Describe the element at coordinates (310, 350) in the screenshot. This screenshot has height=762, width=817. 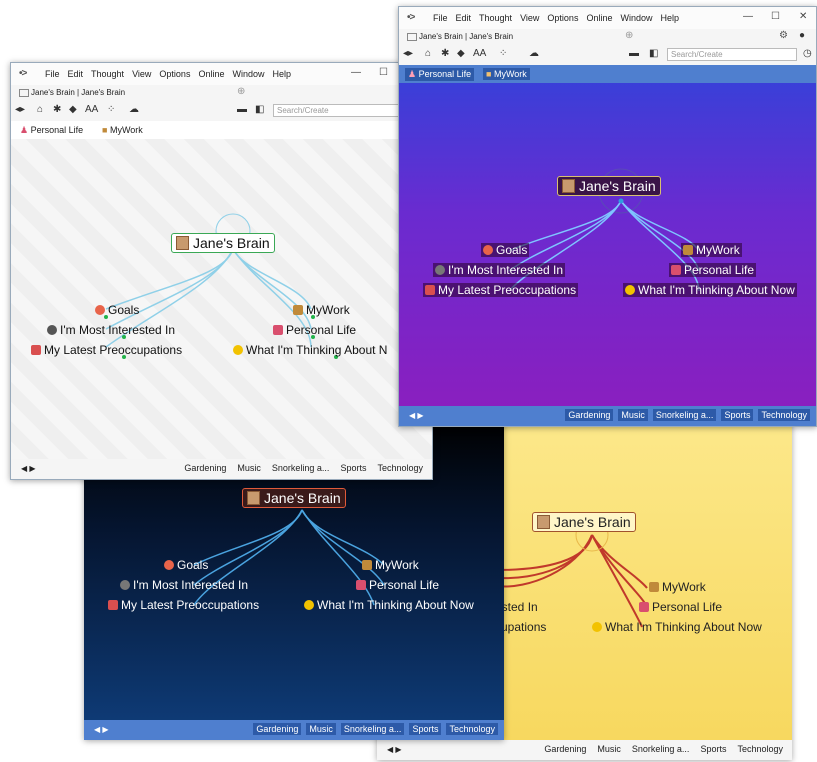
I see `child-thought-thinking-now: What I'm Thinking About N` at that location.